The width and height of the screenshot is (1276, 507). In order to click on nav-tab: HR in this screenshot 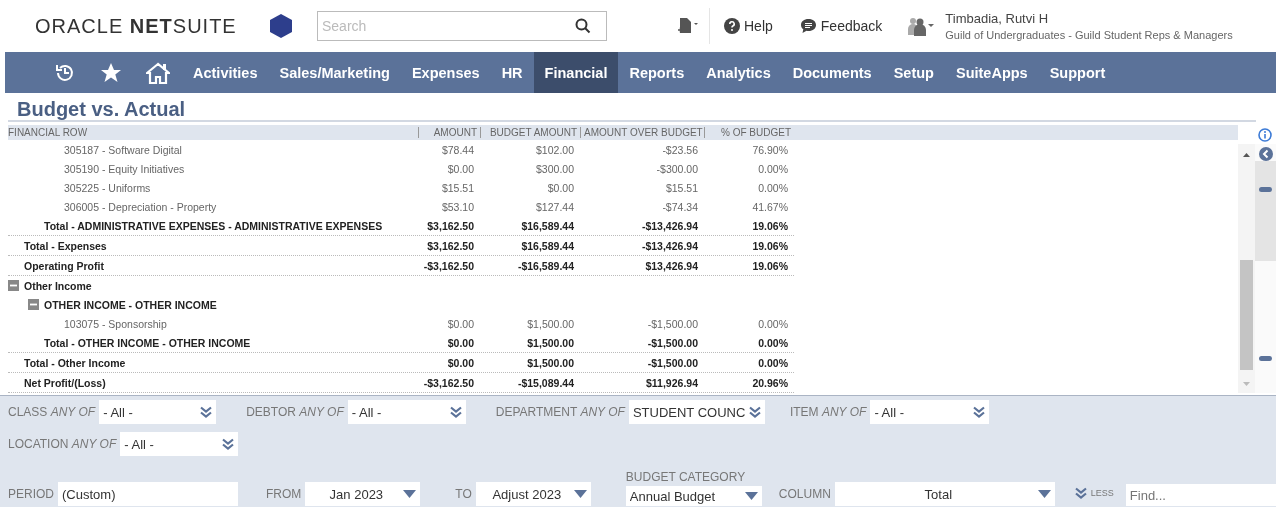, I will do `click(512, 72)`.